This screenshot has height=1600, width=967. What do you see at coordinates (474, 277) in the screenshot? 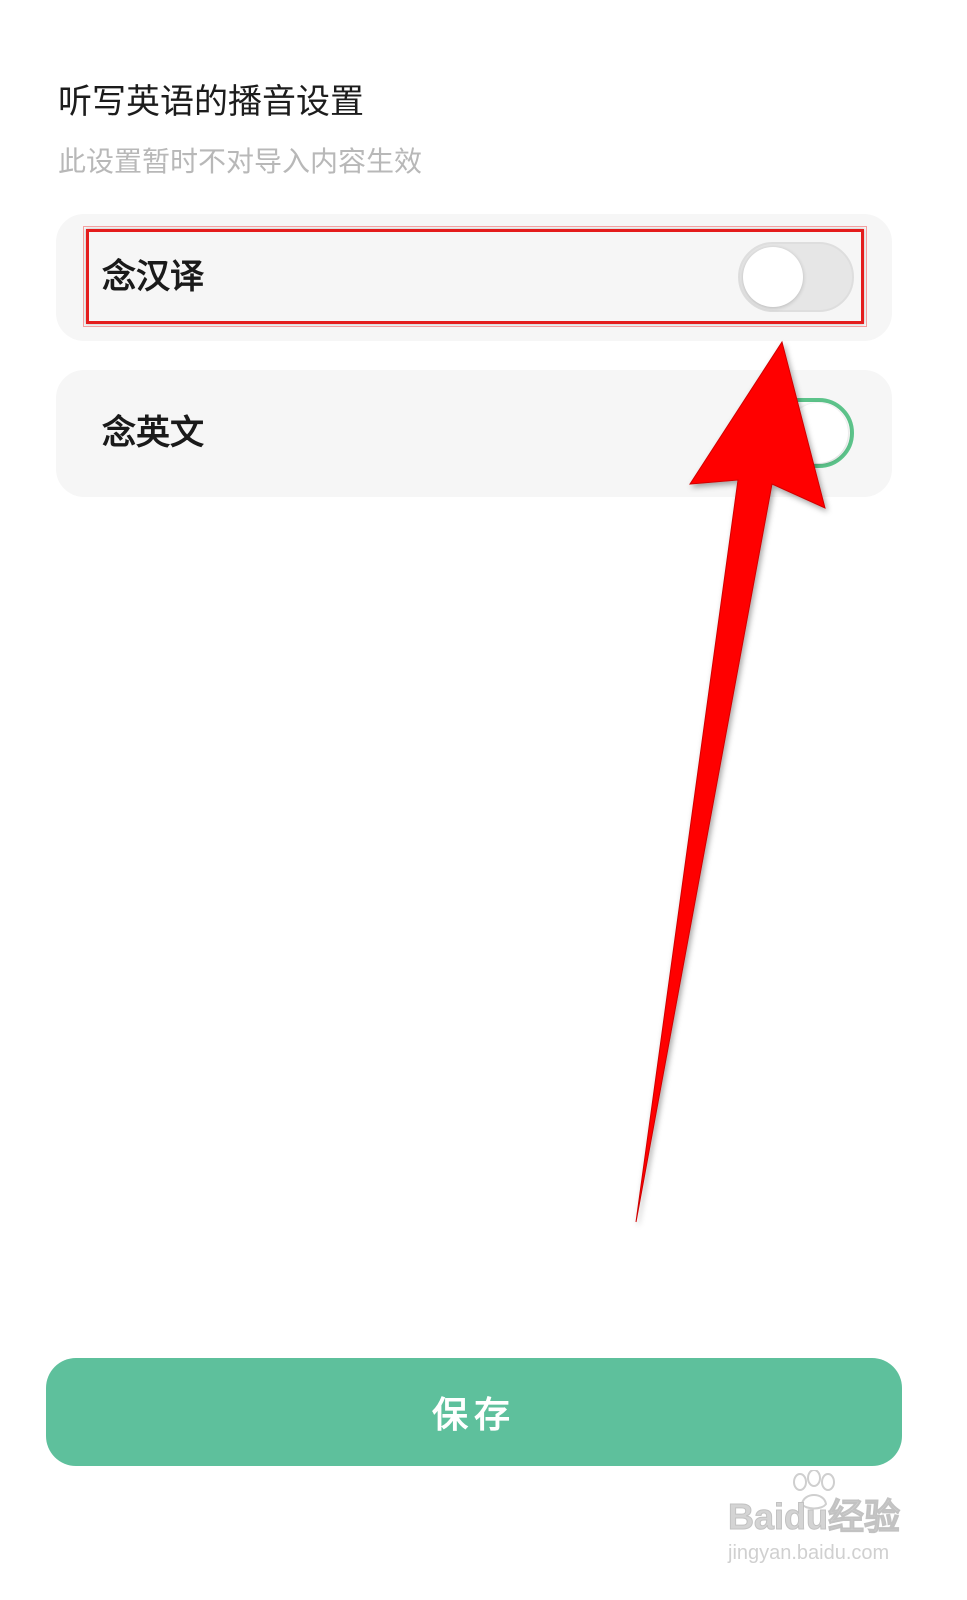
I see `setting-row-read-chinese: 念汉译` at bounding box center [474, 277].